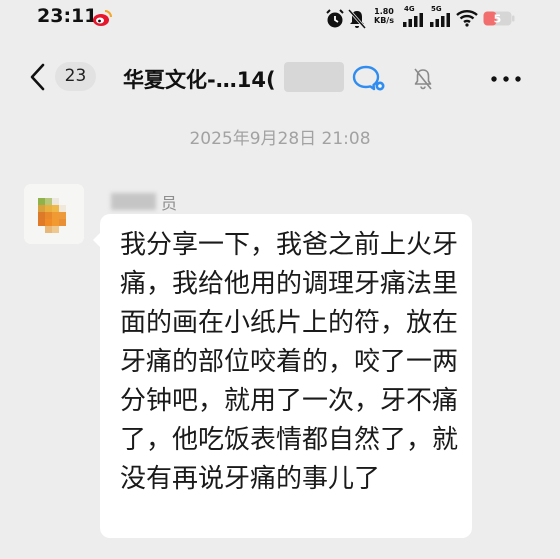  Describe the element at coordinates (314, 77) in the screenshot. I see `redacted-title-block` at that location.